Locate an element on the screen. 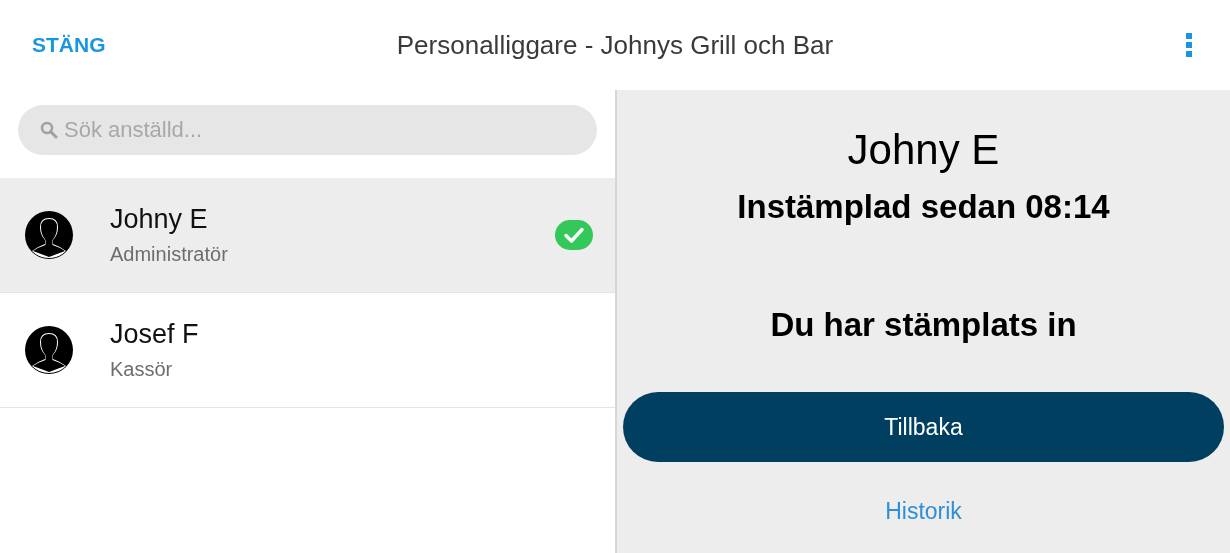  employee-heading: Johny E is located at coordinates (923, 150).